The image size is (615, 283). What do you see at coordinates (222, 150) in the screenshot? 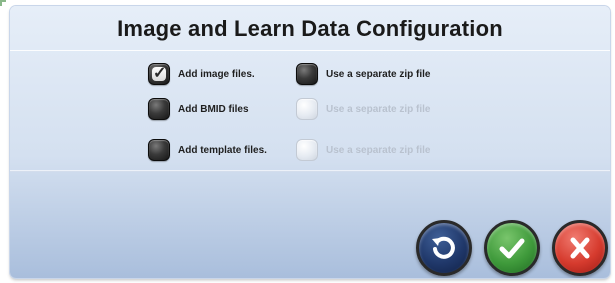
I see `add-template-files-label: Add template files.` at bounding box center [222, 150].